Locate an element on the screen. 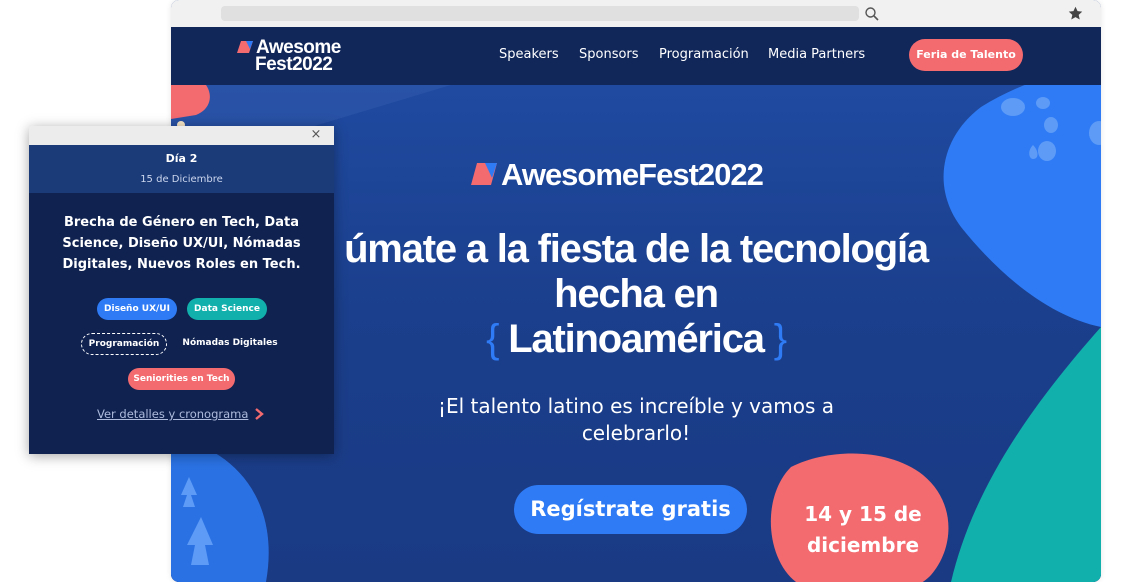 The width and height of the screenshot is (1130, 582). popup-date: 15 de Diciembre is located at coordinates (181, 179).